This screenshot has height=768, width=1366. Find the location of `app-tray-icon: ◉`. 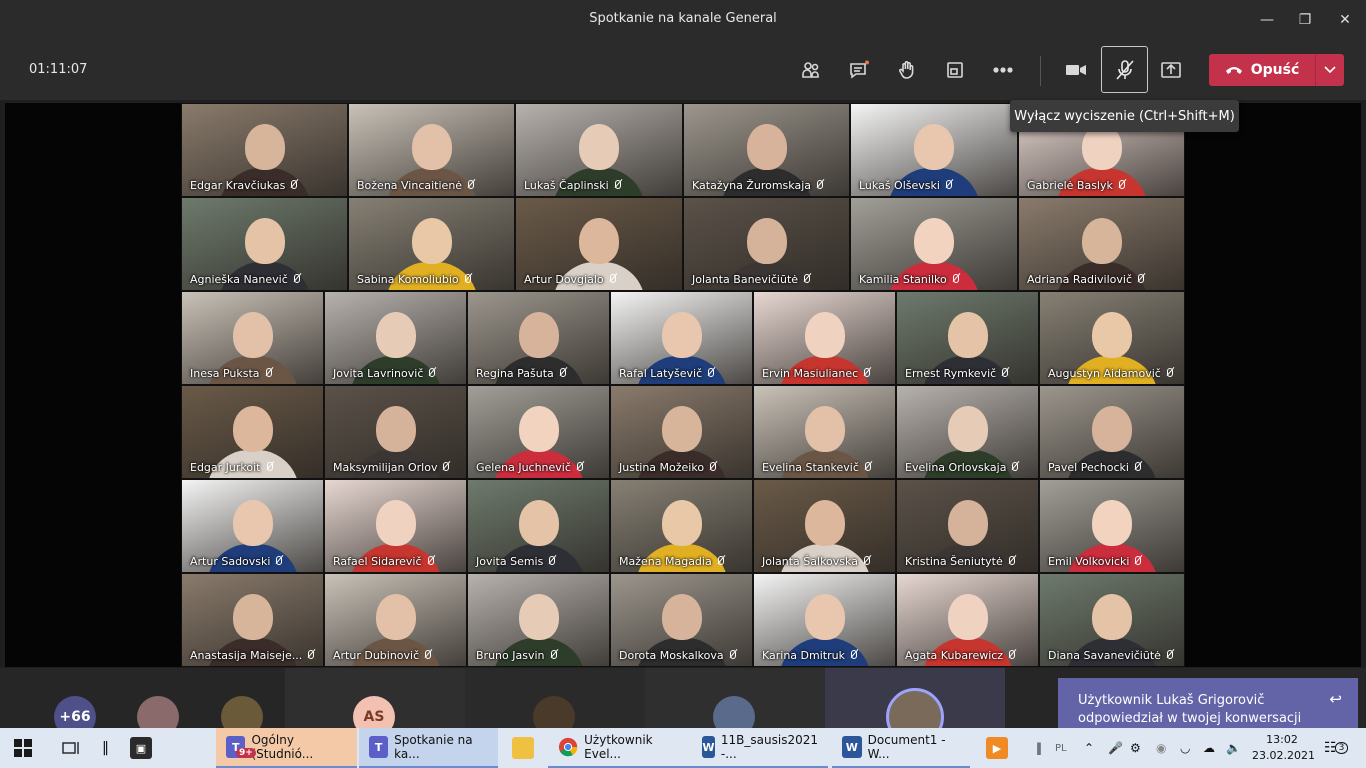

app-tray-icon: ◉ is located at coordinates (1161, 748).